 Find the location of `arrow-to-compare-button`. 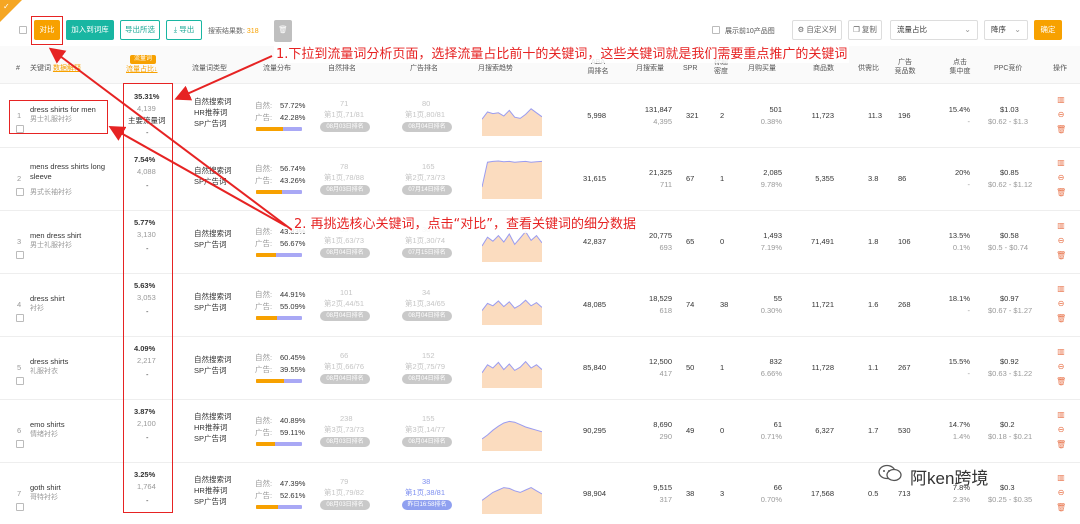

arrow-to-compare-button is located at coordinates (170, 139).